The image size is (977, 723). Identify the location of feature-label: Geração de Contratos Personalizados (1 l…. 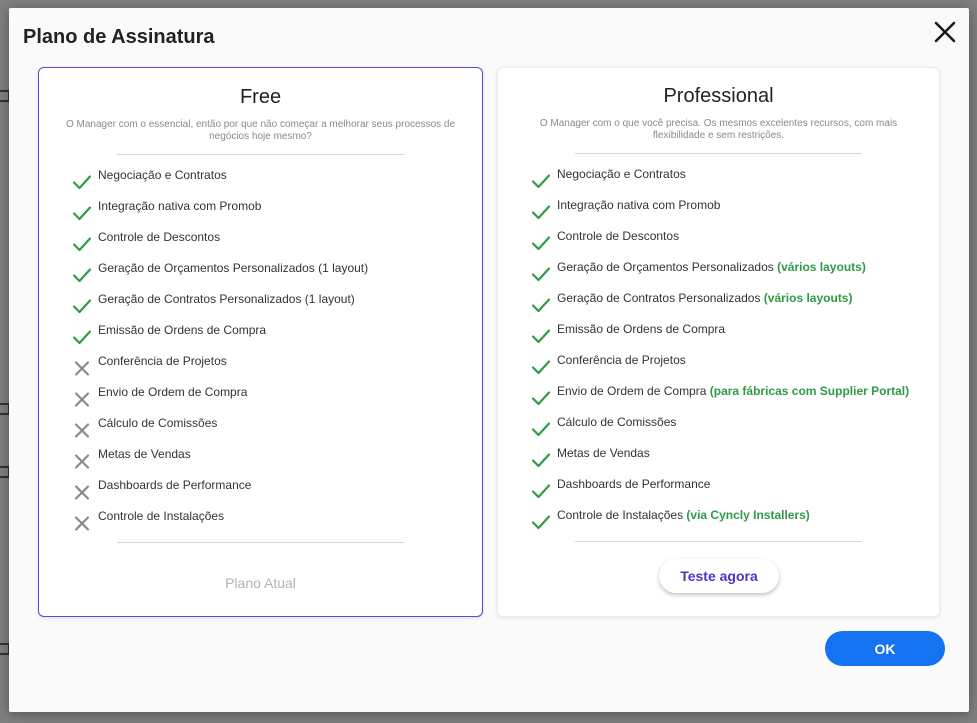
(226, 299).